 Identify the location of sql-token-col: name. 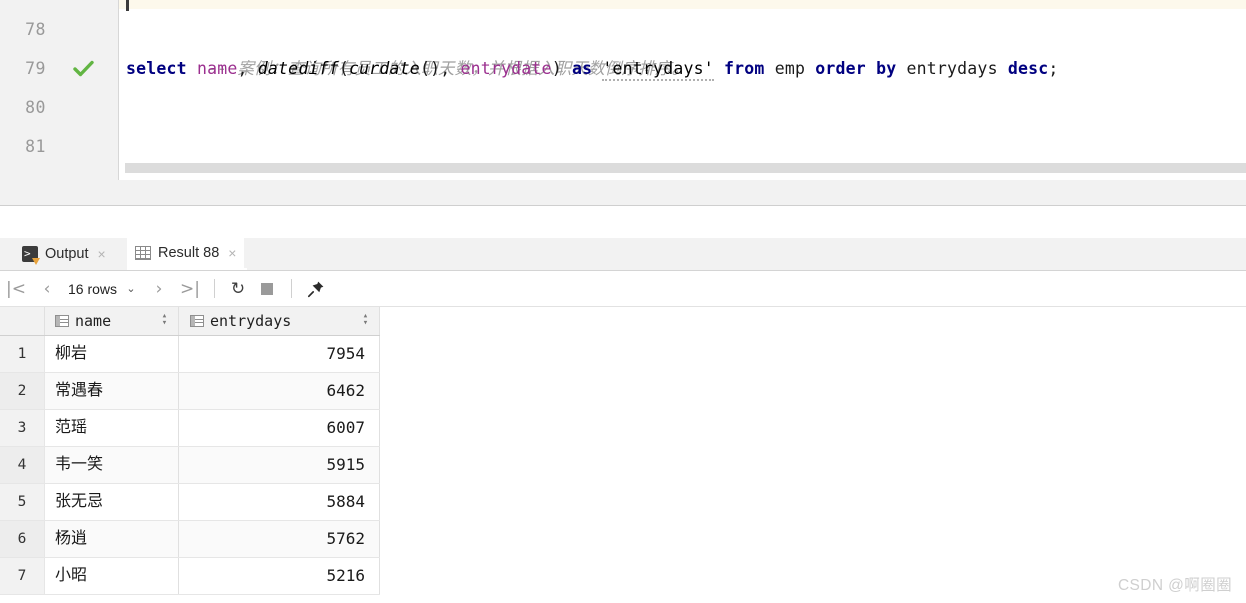
(217, 68).